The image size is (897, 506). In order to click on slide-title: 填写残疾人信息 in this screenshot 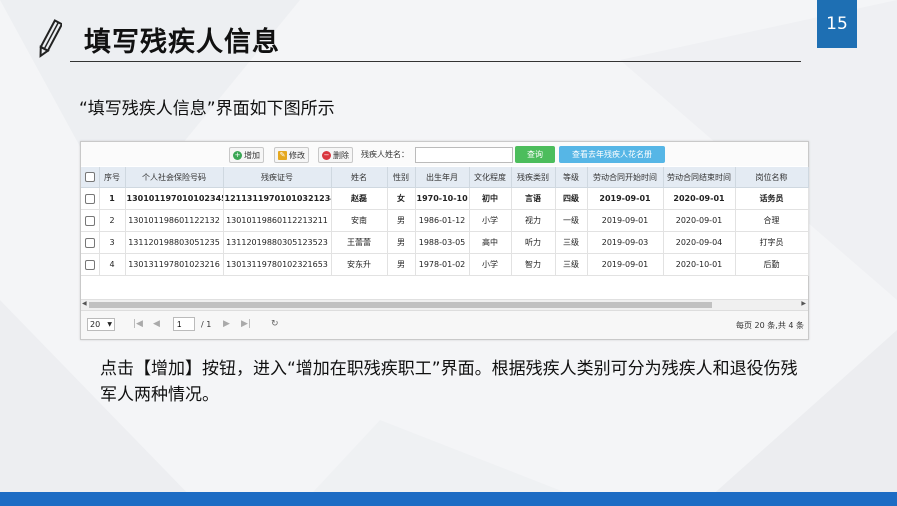, I will do `click(182, 42)`.